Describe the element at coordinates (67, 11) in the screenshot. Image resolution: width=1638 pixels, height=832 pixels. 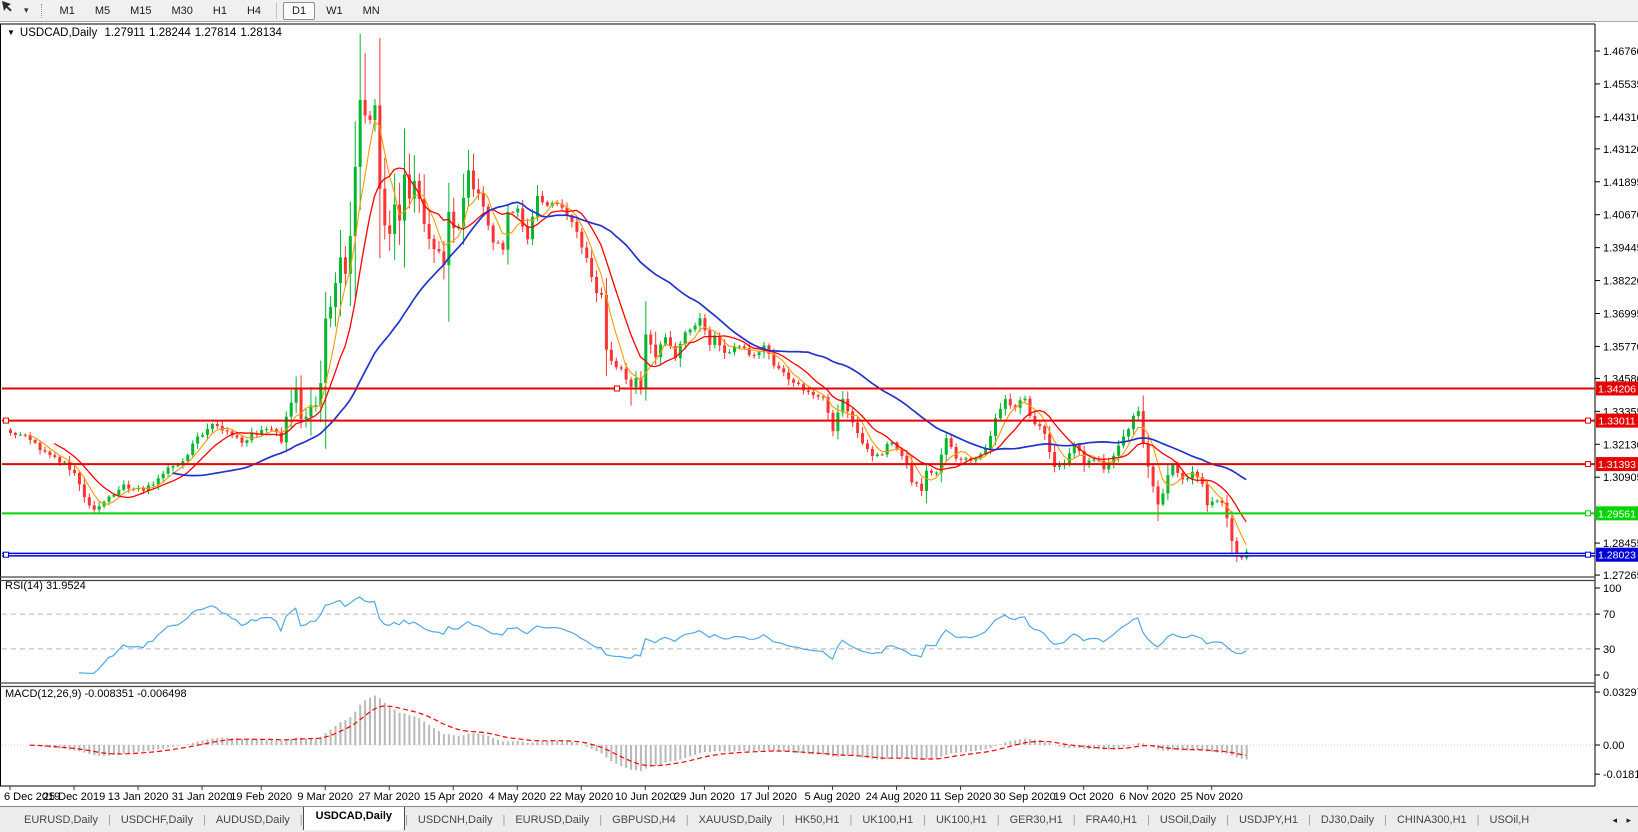
I see `timeframe-m1: M1` at that location.